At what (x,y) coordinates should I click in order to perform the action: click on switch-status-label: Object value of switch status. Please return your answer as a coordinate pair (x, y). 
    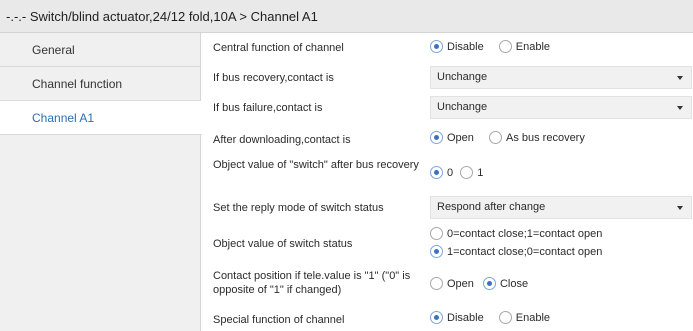
    Looking at the image, I should click on (283, 244).